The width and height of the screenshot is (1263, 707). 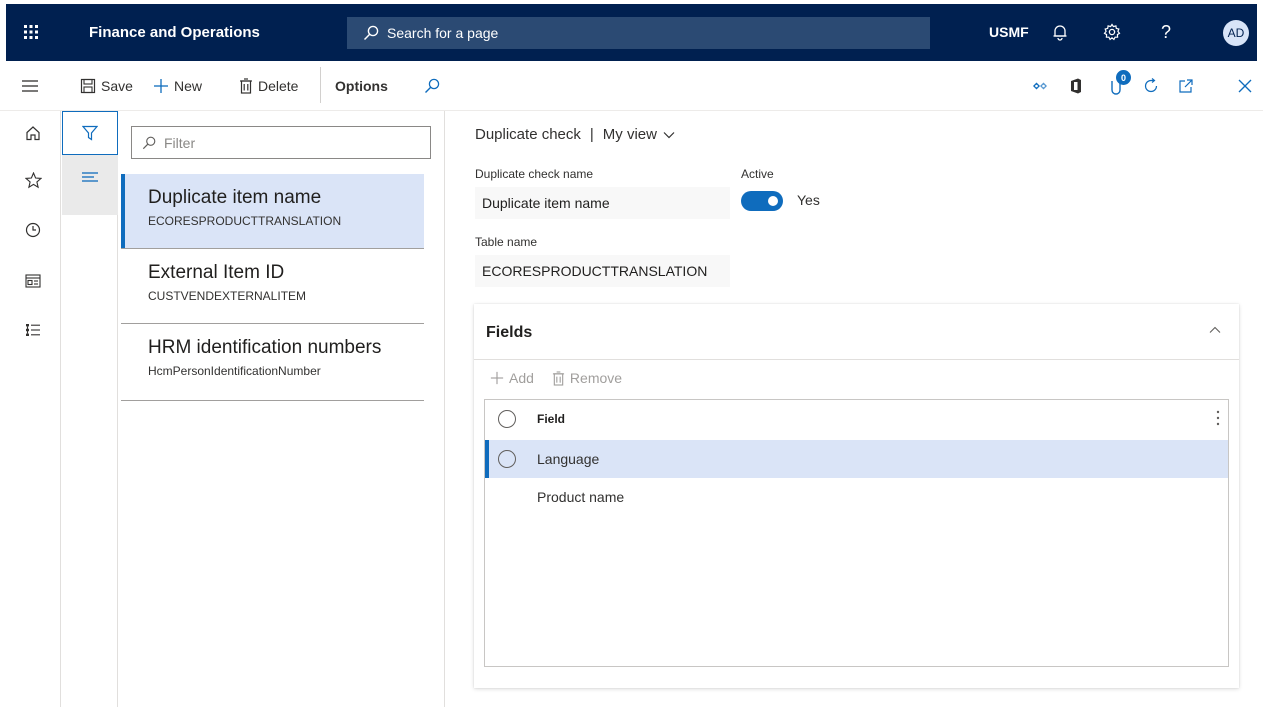 What do you see at coordinates (227, 296) in the screenshot?
I see `list-item-subtitle: CUSTVENDEXTERNALITEM` at bounding box center [227, 296].